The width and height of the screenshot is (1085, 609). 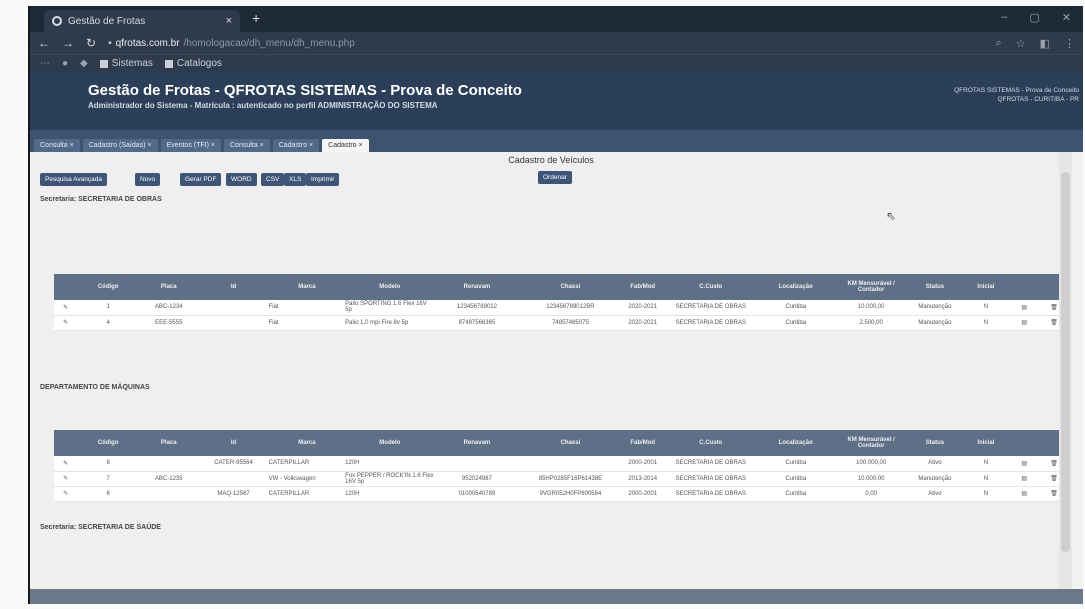 What do you see at coordinates (307, 308) in the screenshot?
I see `cell-marca: Fiat` at bounding box center [307, 308].